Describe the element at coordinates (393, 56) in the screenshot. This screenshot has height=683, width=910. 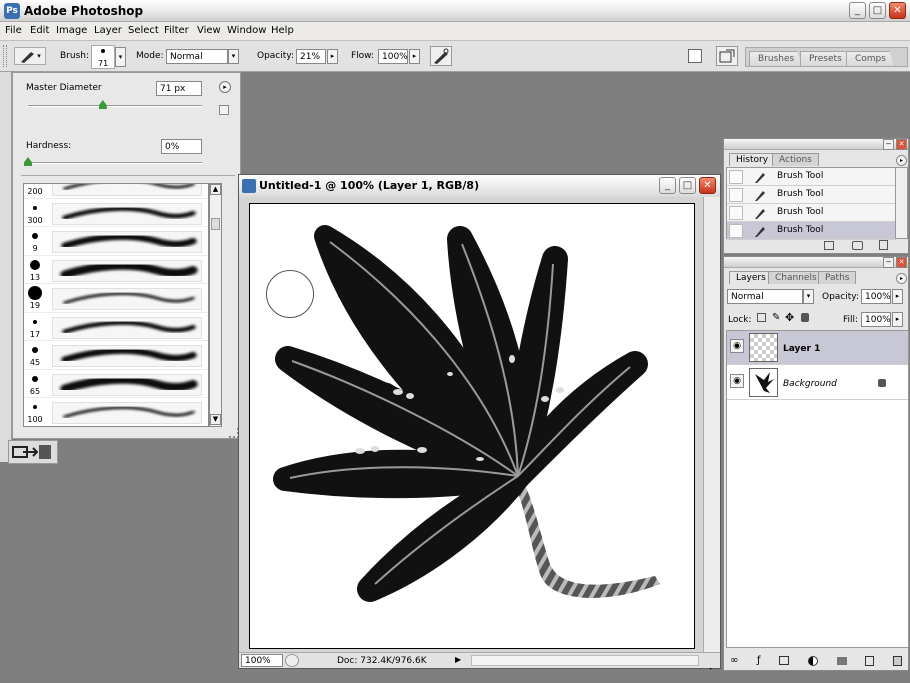
I see `flow-input: 100%` at that location.